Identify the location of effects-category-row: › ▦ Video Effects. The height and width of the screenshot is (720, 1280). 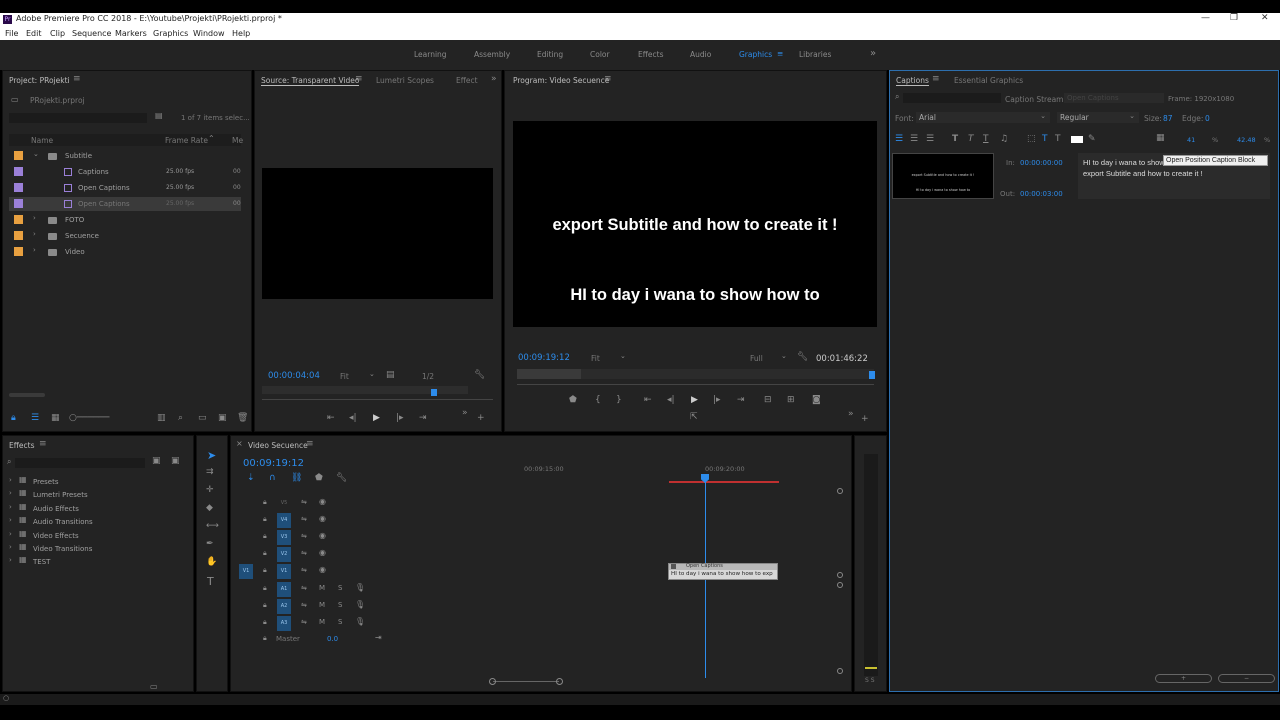
(97, 535).